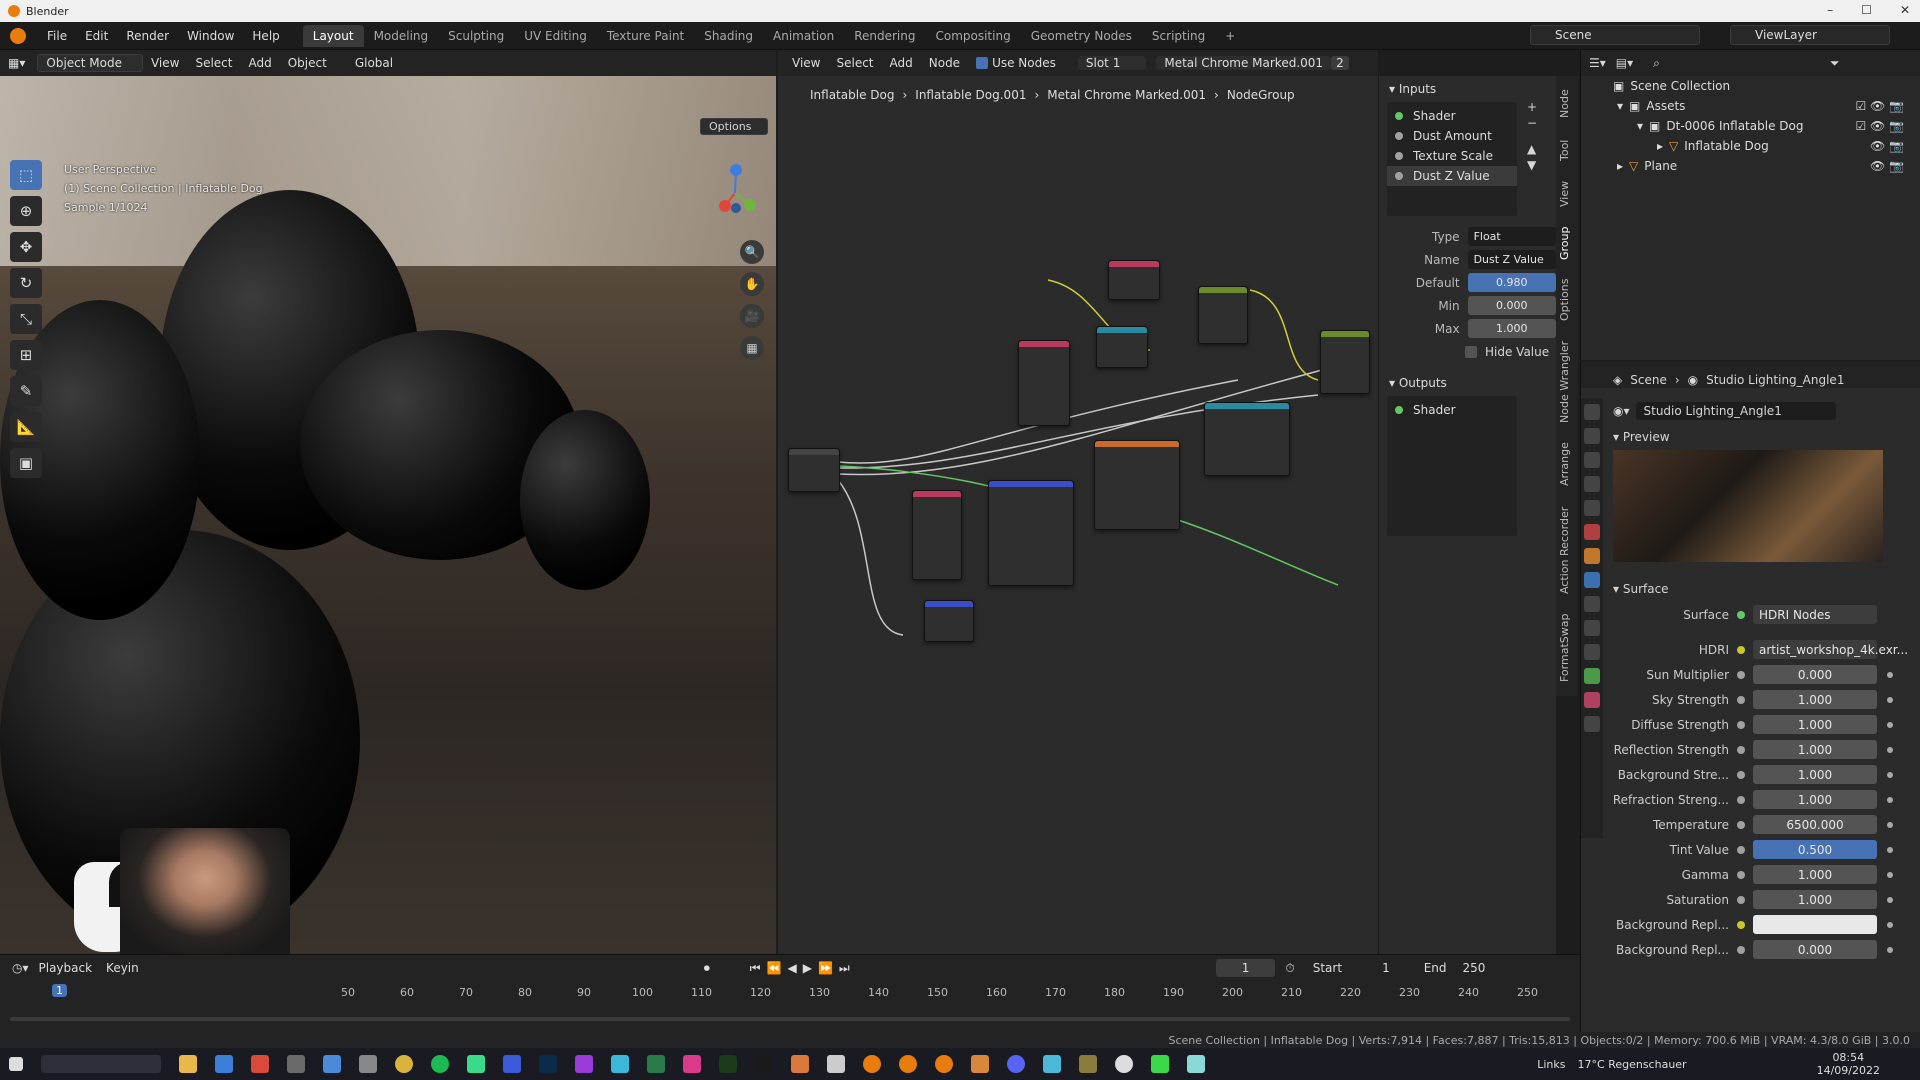  Describe the element at coordinates (26, 391) in the screenshot. I see `annotate-tool-icon: ✎` at that location.